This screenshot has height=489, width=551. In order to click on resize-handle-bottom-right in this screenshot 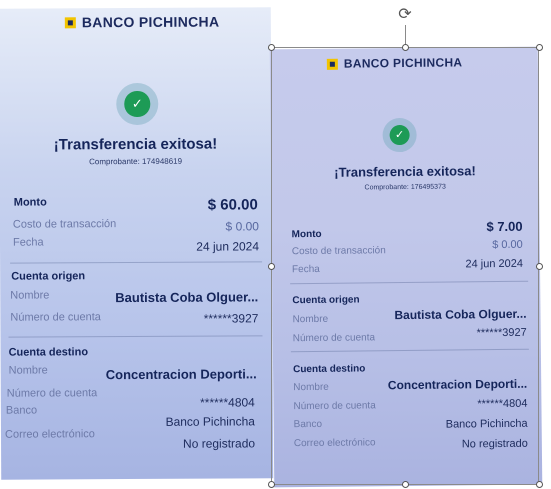, I will do `click(539, 484)`.